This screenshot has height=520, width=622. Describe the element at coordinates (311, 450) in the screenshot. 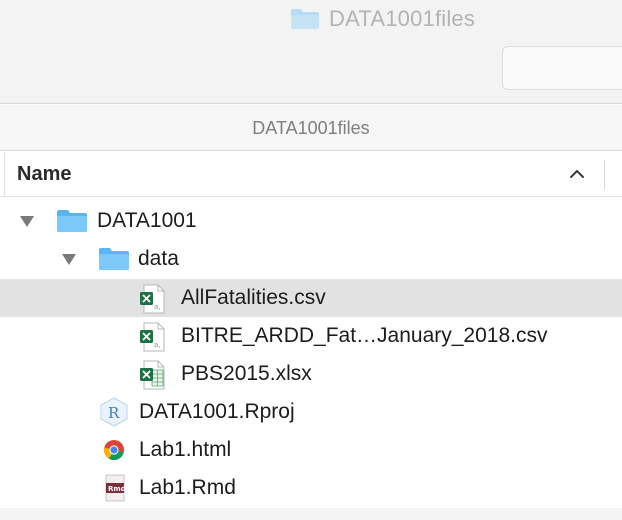

I see `list-item-lab1-html: Lab1.html` at that location.